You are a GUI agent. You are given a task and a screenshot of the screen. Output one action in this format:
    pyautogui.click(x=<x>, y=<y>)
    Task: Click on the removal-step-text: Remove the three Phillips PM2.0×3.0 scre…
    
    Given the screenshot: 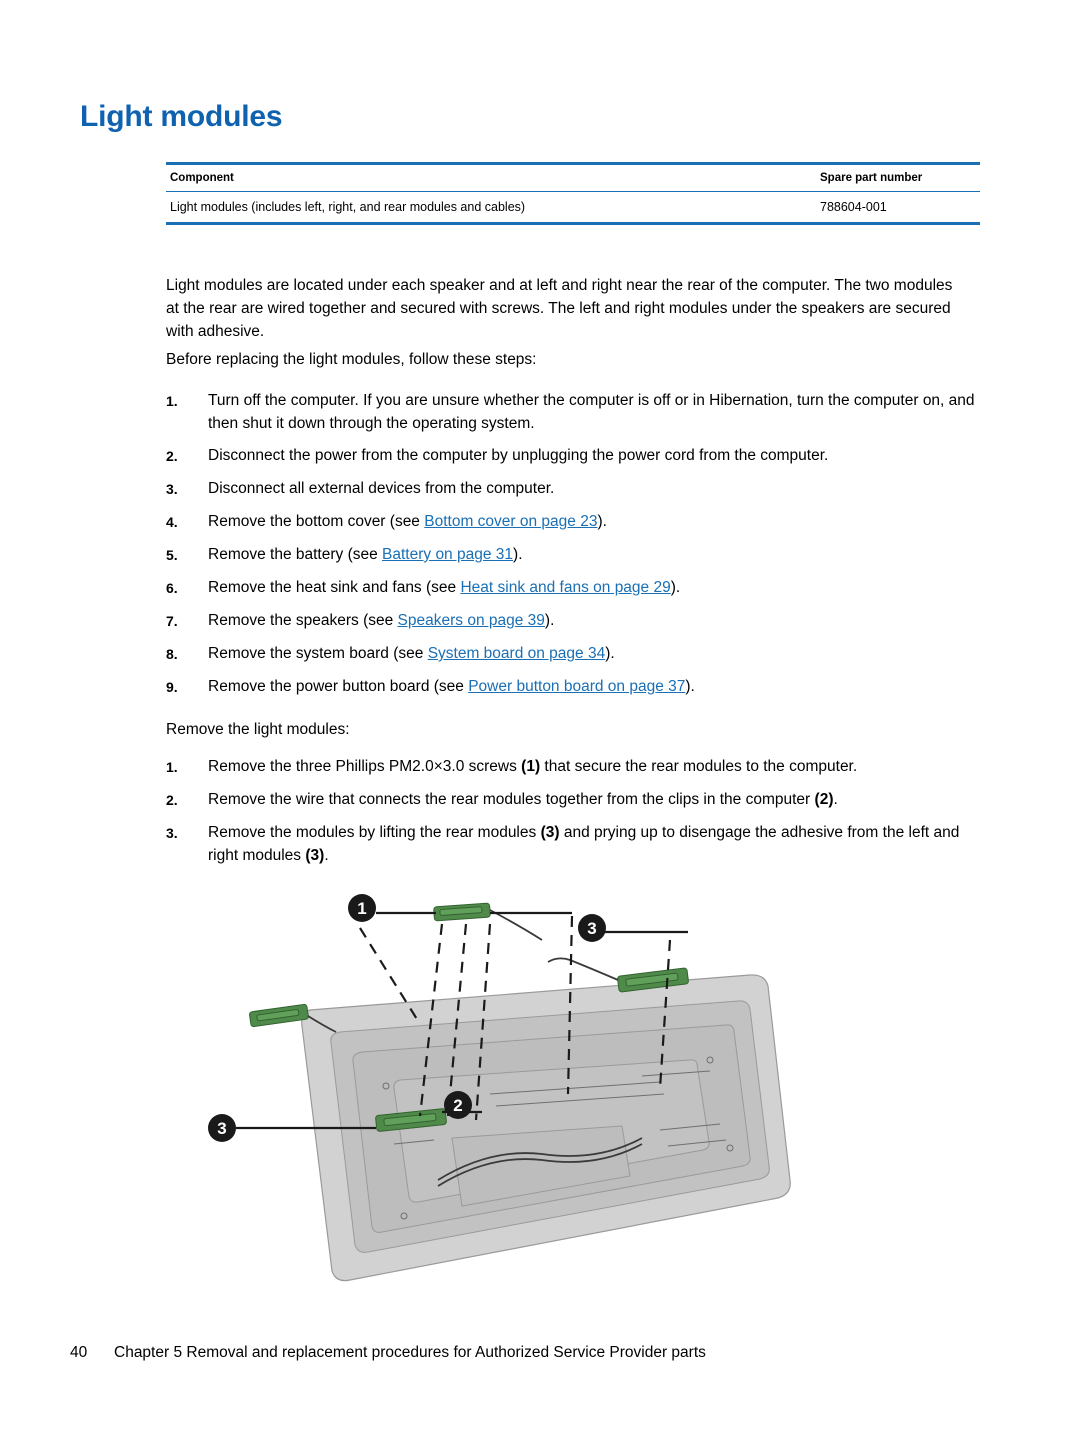 What is the action you would take?
    pyautogui.click(x=597, y=767)
    